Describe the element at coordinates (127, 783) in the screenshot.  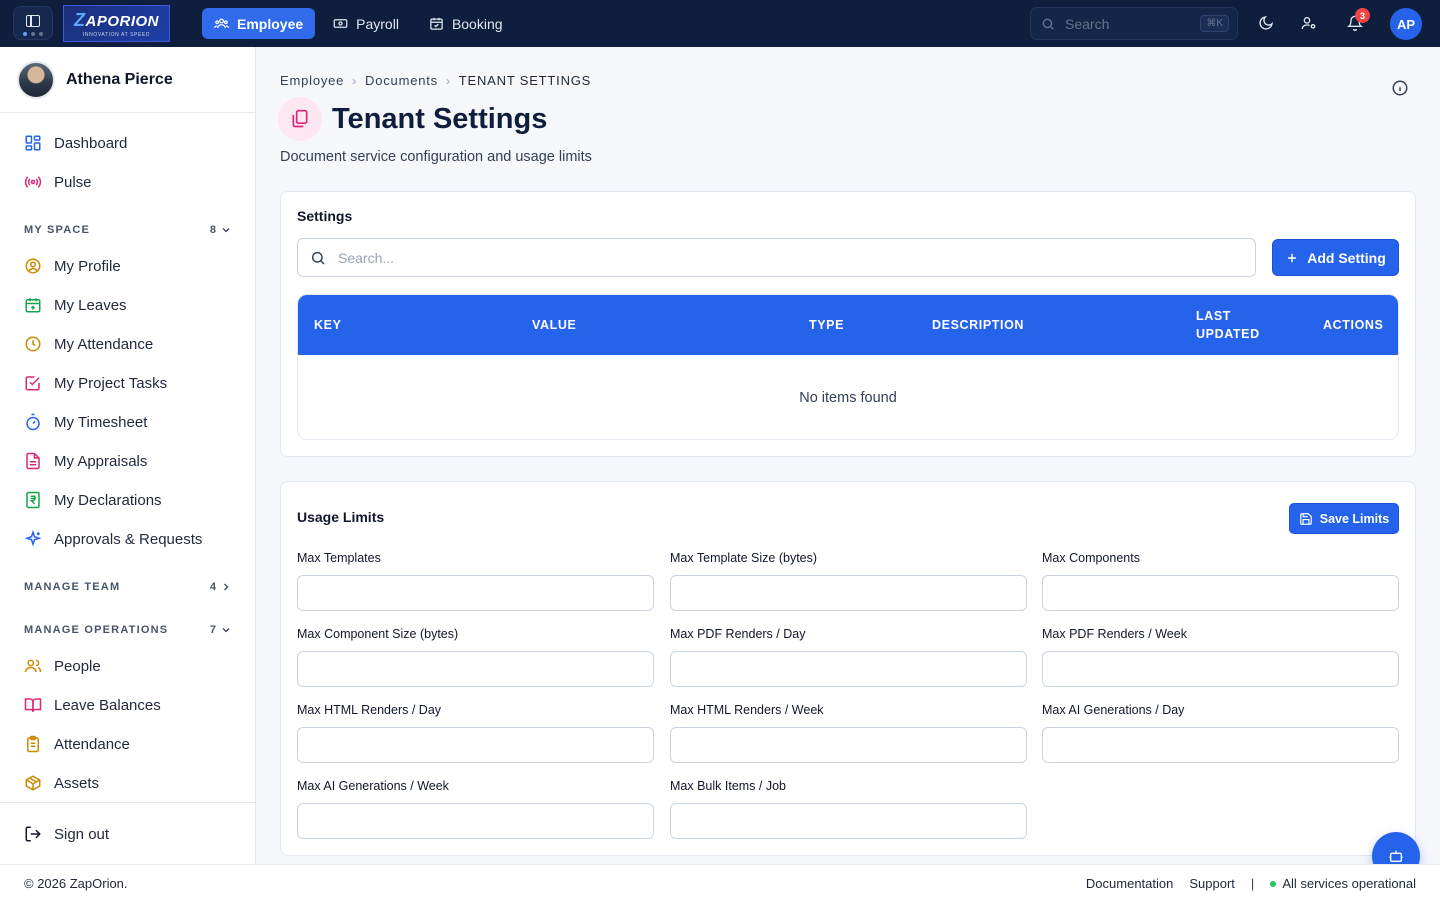
I see `sidebar-item-assets: Assets` at that location.